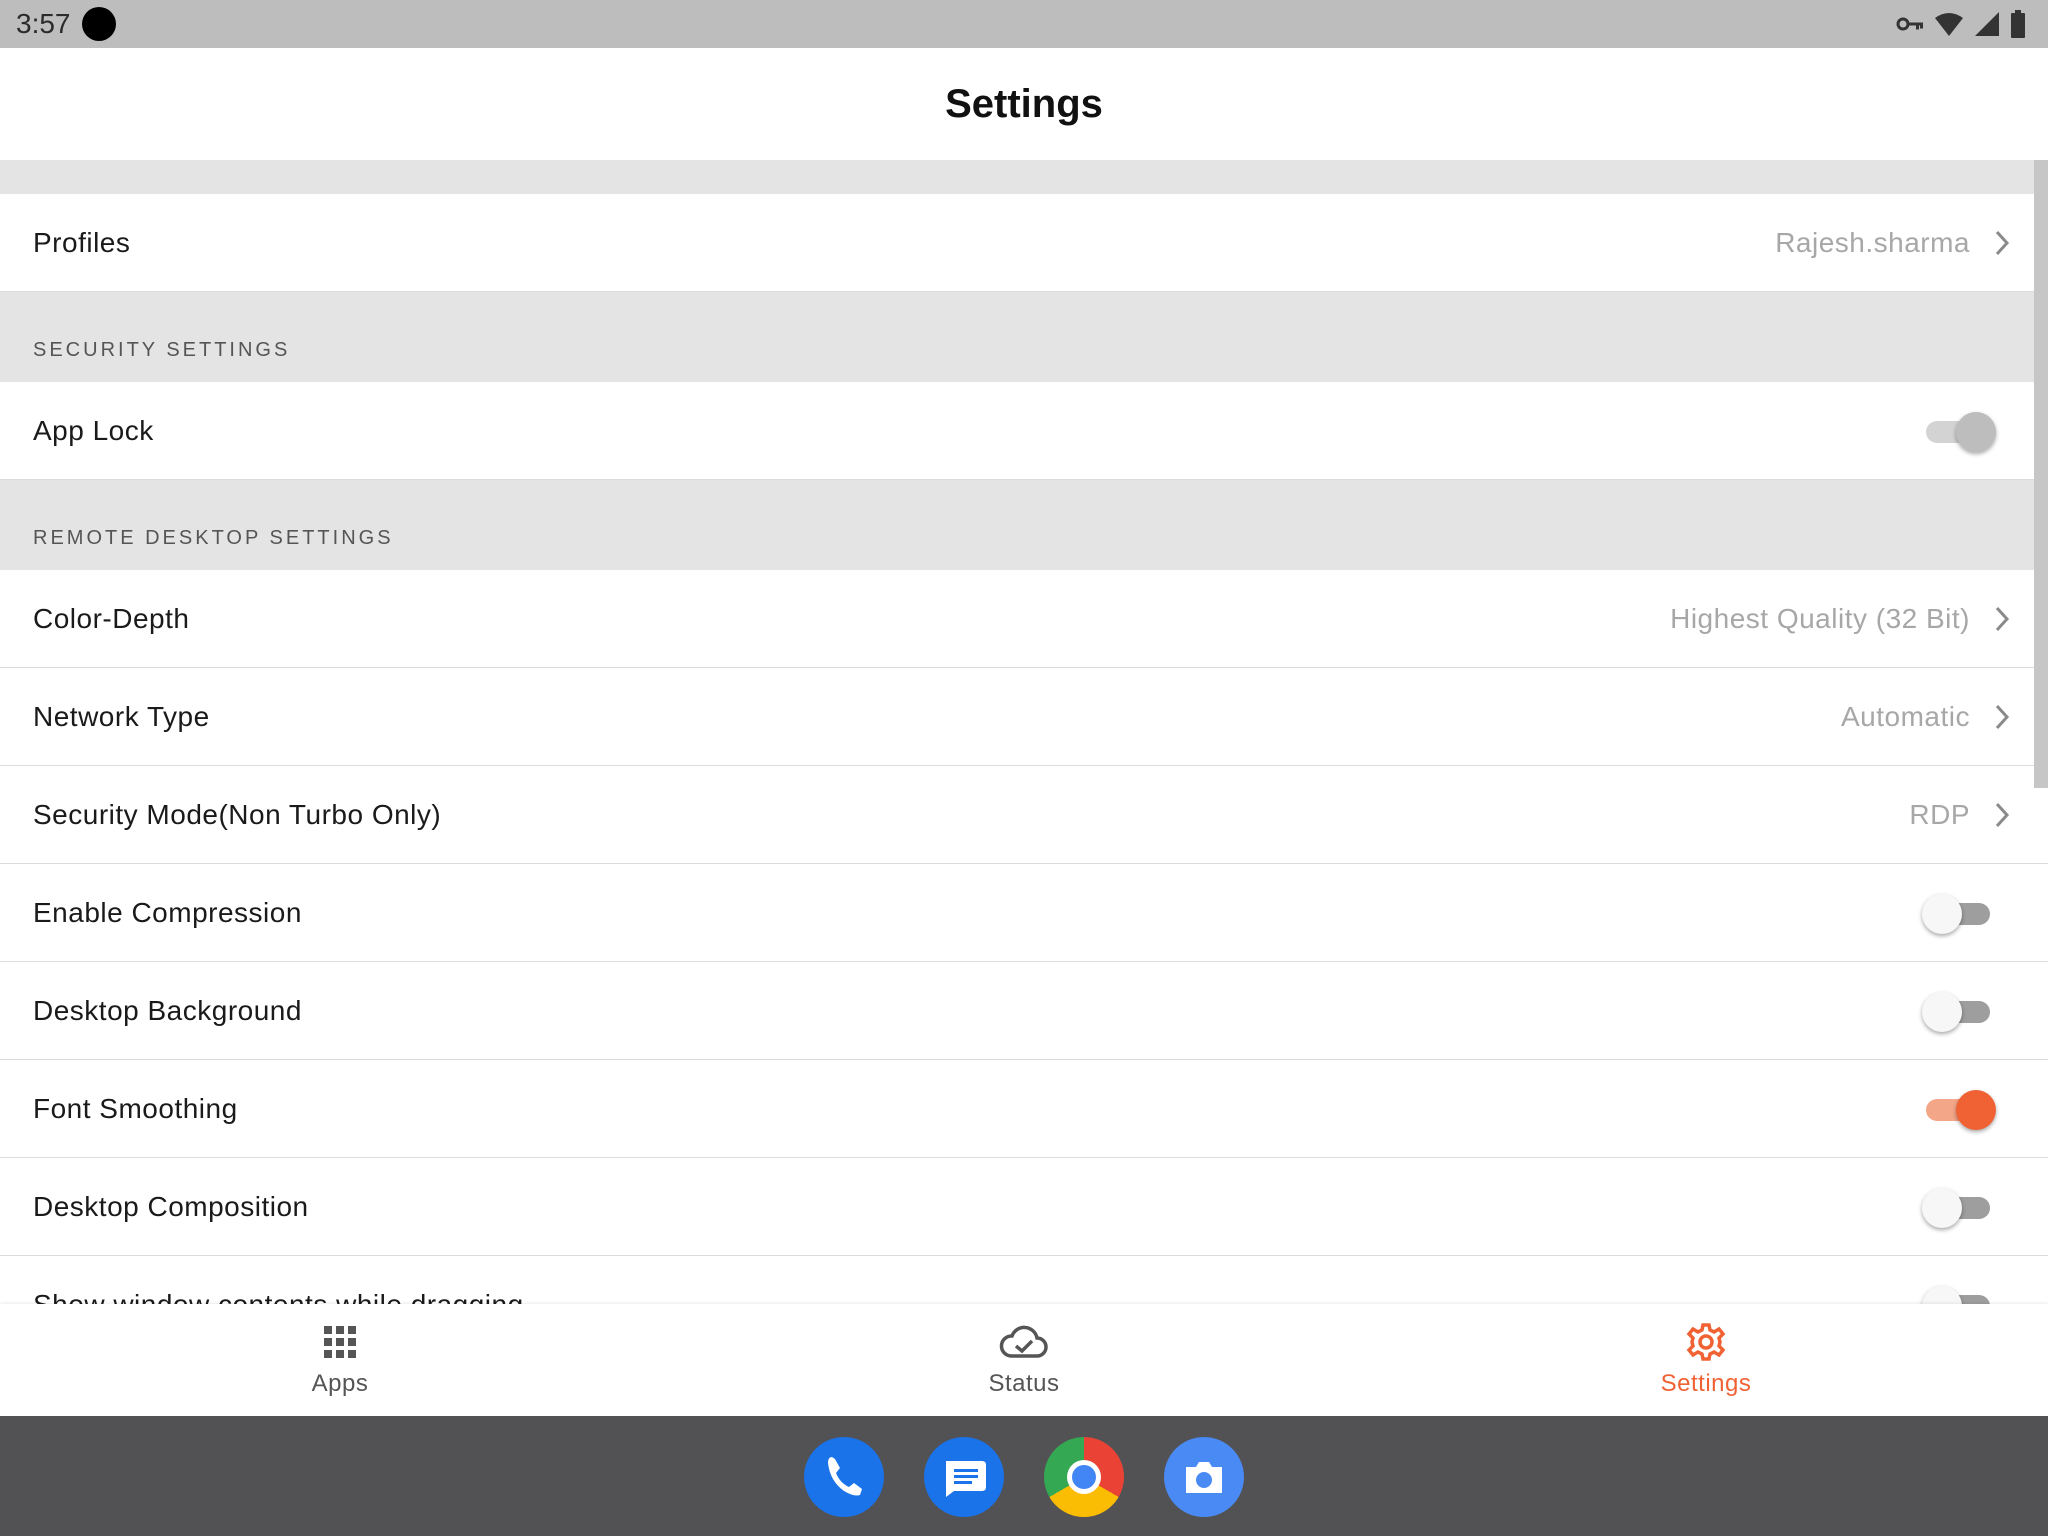 This screenshot has height=1536, width=2048. Describe the element at coordinates (1024, 177) in the screenshot. I see `top-spacer` at that location.